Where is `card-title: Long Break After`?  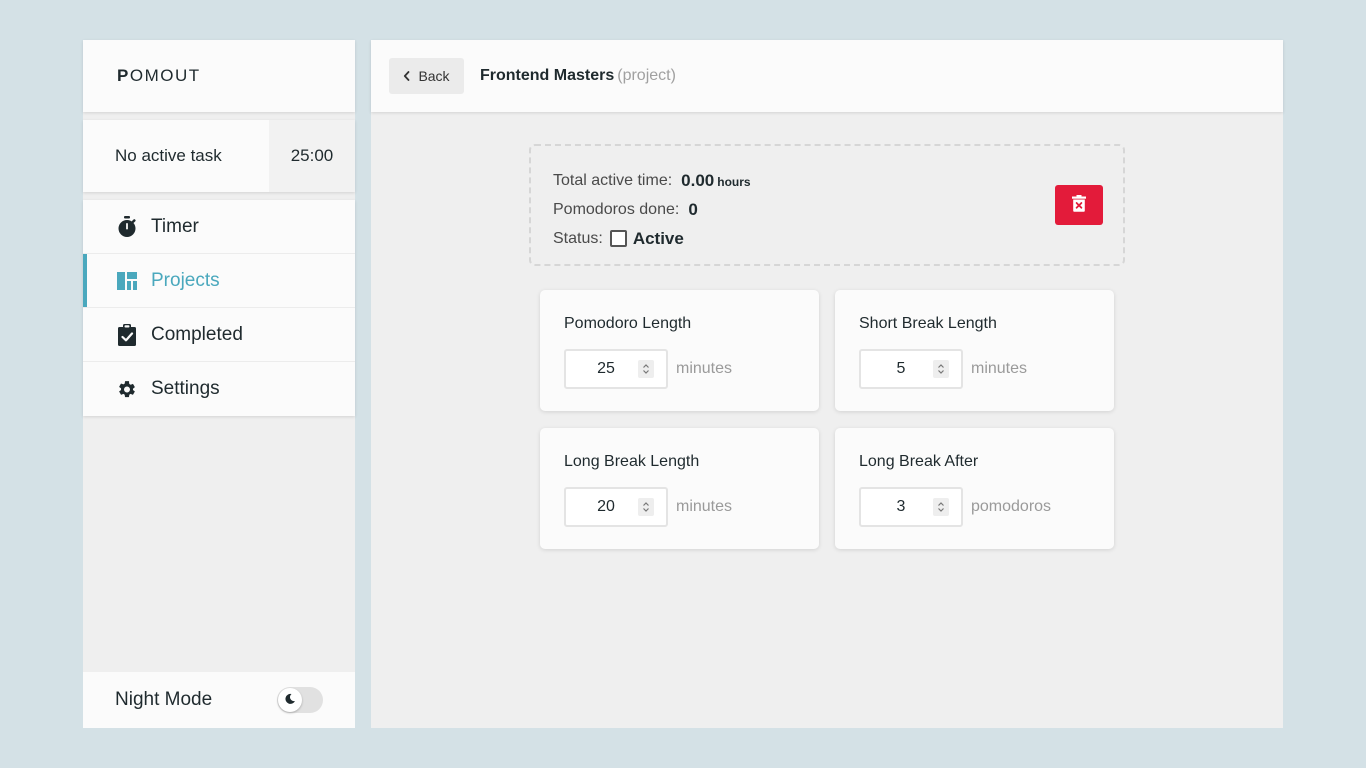 card-title: Long Break After is located at coordinates (919, 461).